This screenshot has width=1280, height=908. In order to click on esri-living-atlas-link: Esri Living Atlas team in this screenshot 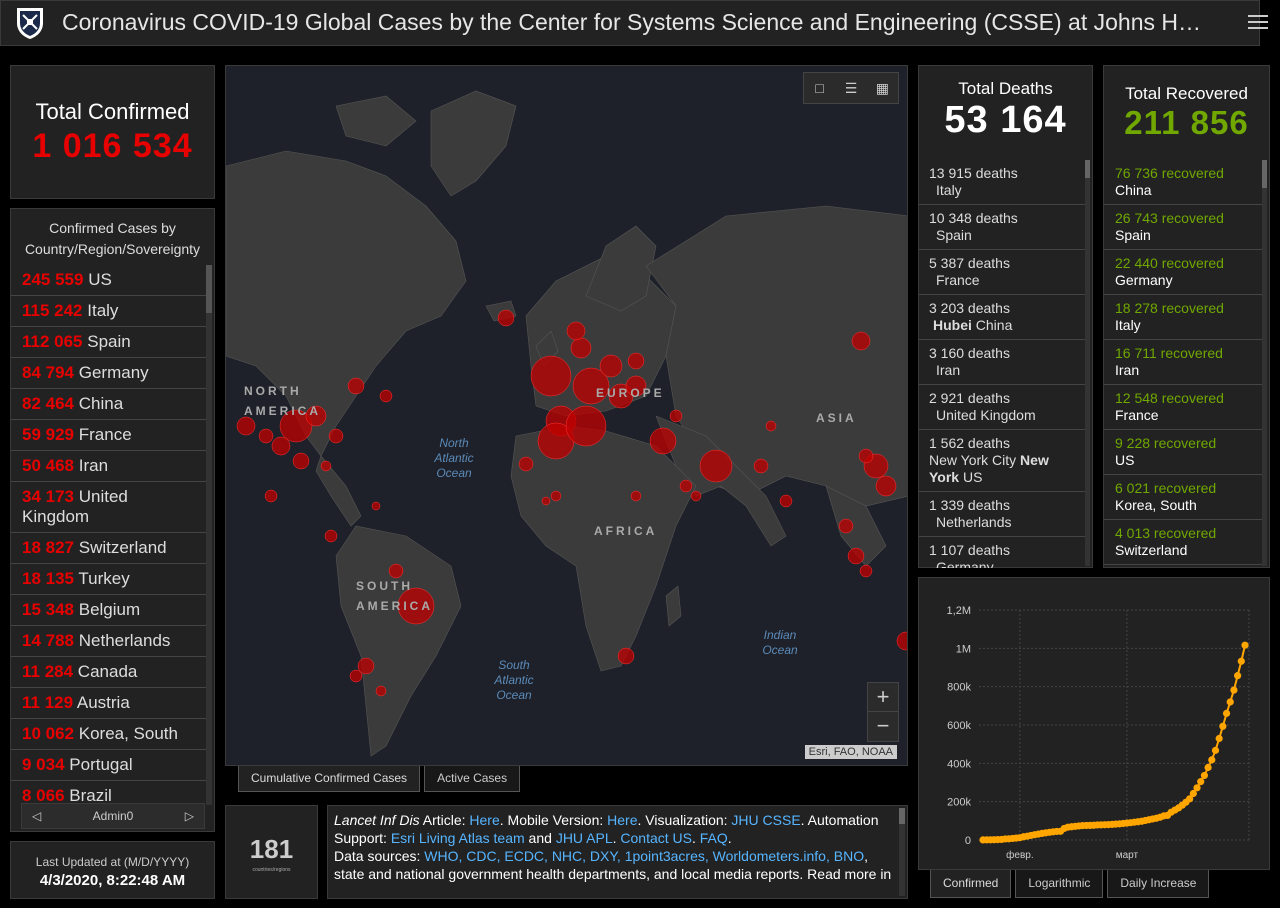, I will do `click(458, 838)`.